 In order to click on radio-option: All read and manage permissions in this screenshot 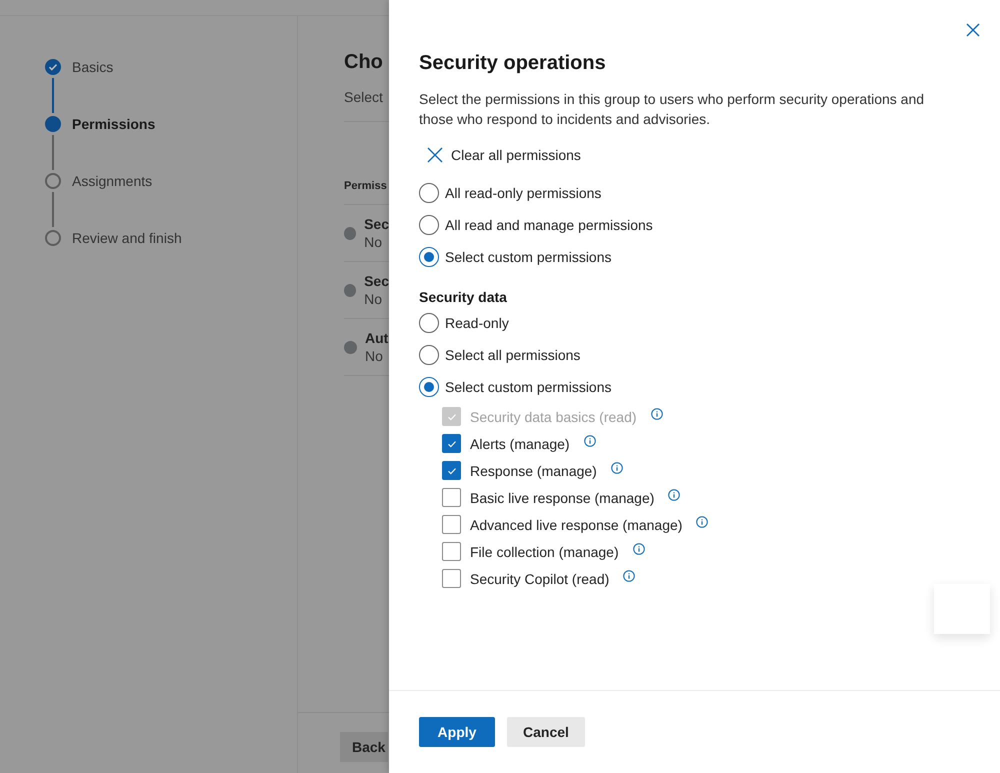, I will do `click(536, 225)`.